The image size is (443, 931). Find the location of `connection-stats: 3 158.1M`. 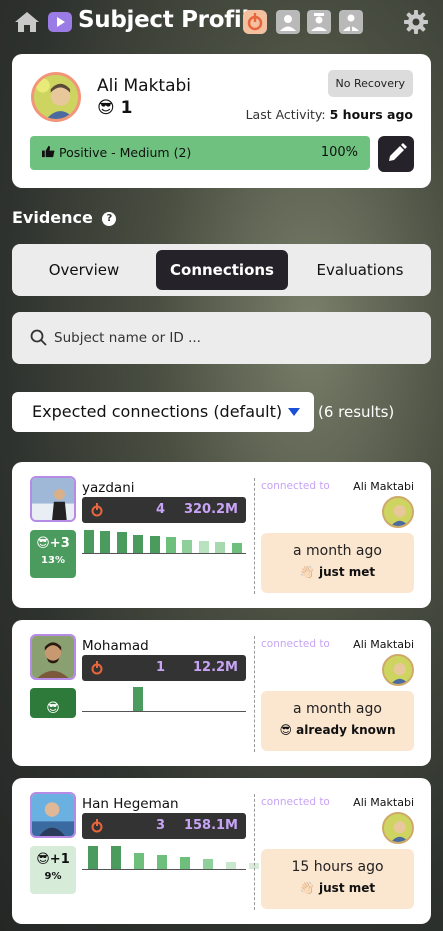

connection-stats: 3 158.1M is located at coordinates (164, 826).